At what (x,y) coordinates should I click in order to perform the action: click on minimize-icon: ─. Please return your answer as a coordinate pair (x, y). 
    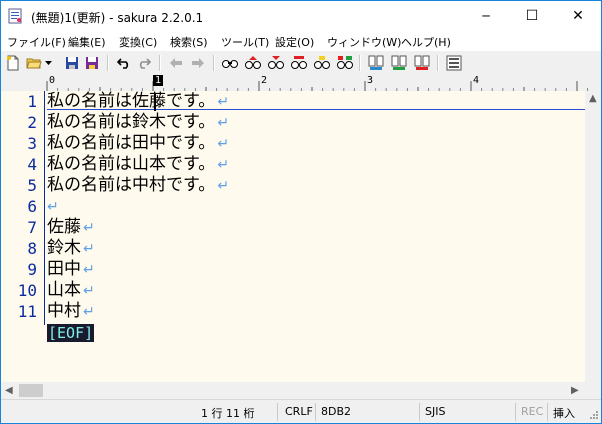
    Looking at the image, I should click on (486, 16).